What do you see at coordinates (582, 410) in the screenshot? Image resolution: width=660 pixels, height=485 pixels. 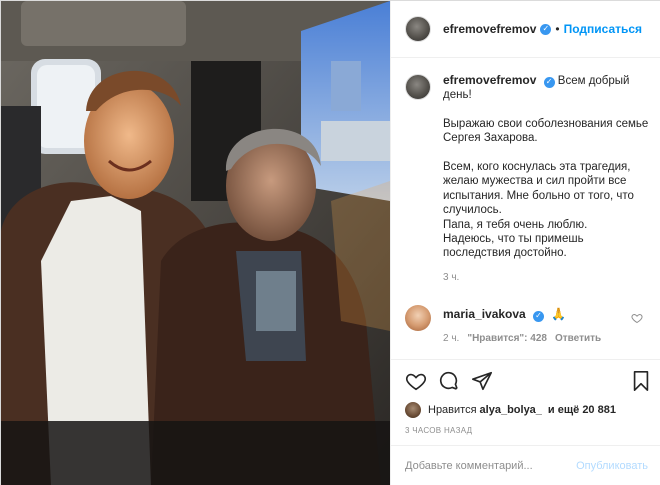 I see `likes-count: и ещё 20 881` at bounding box center [582, 410].